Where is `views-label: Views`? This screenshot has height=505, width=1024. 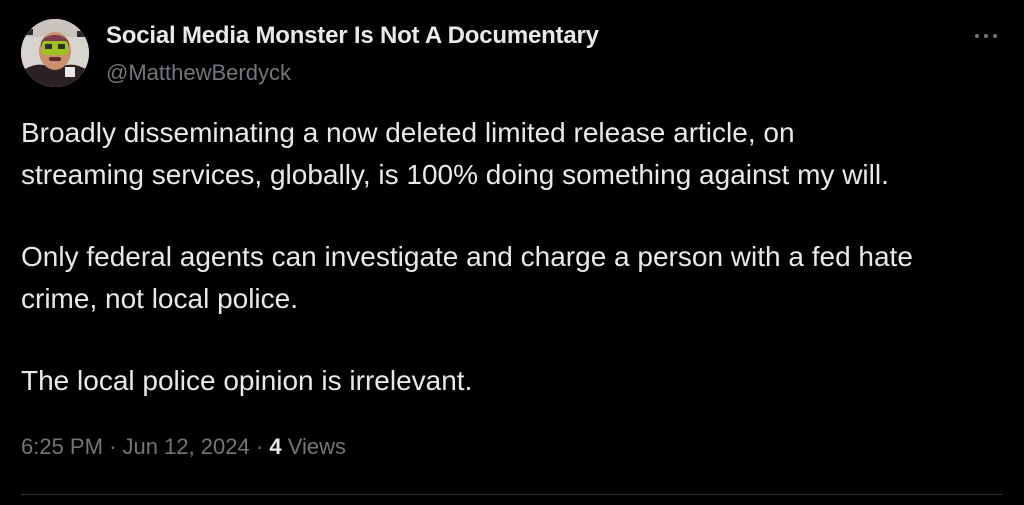 views-label: Views is located at coordinates (317, 446).